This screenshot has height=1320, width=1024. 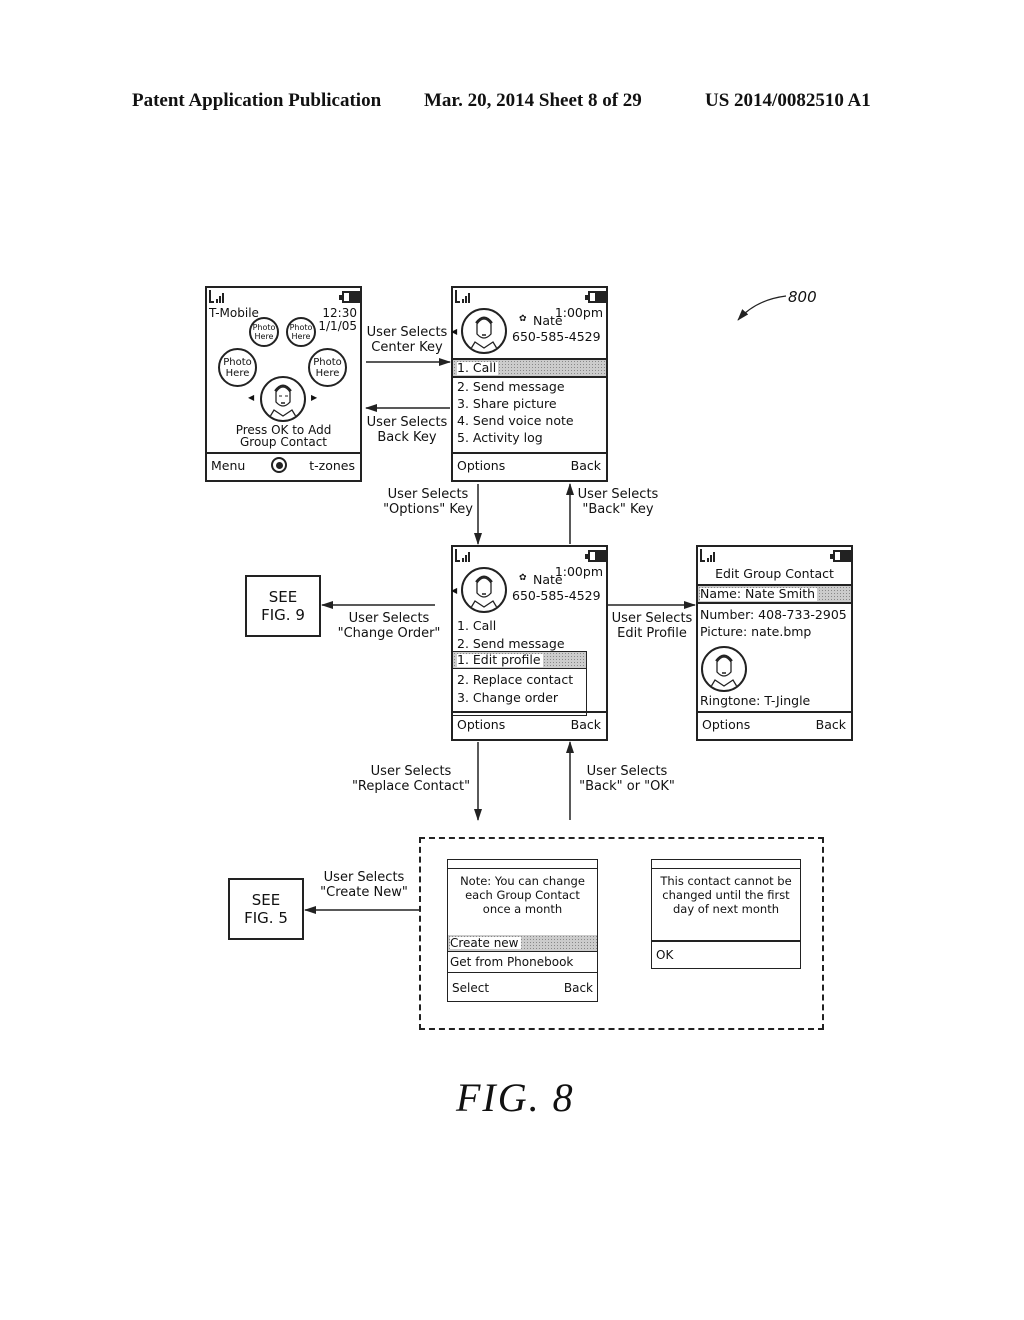 I want to click on label-line: "Back" or "OK", so click(x=627, y=786).